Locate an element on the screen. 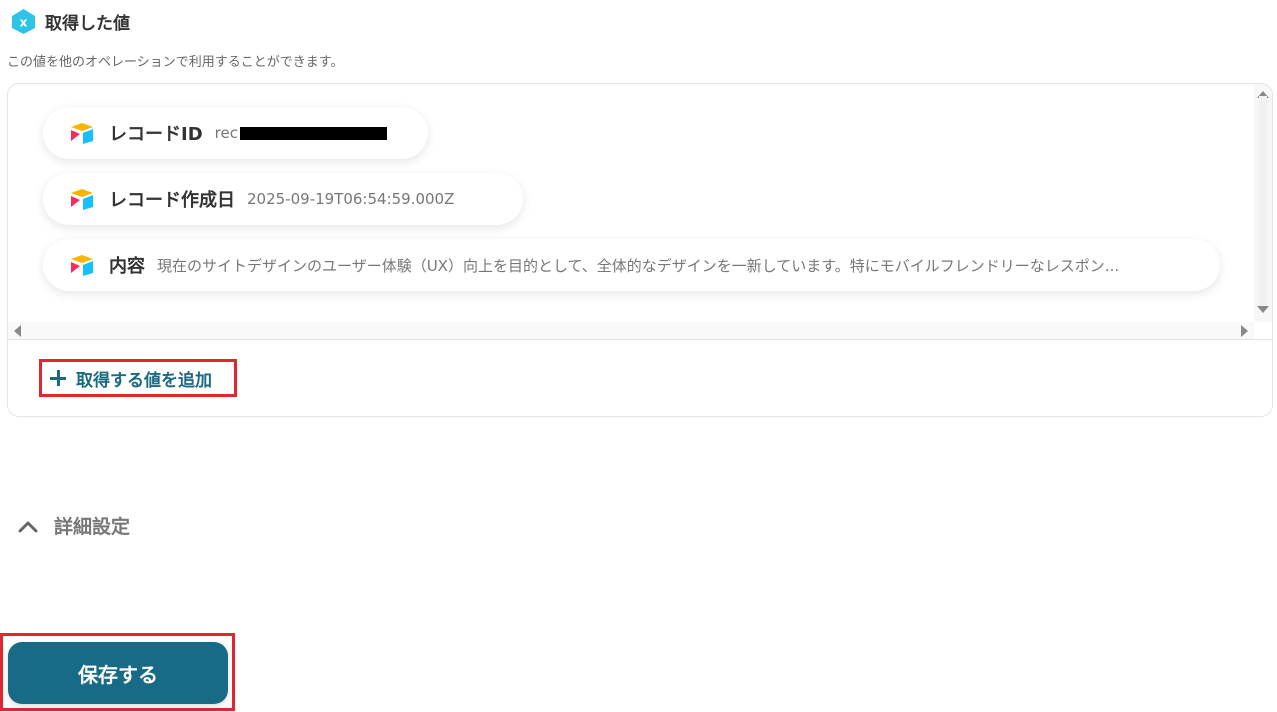 Image resolution: width=1277 pixels, height=712 pixels. advanced-settings-label: 詳細設定 is located at coordinates (92, 527).